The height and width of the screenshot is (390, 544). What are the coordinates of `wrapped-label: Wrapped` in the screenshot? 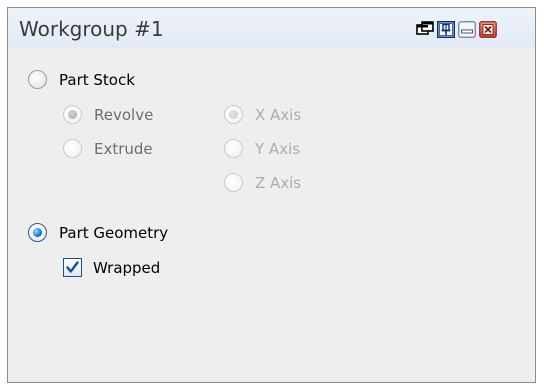 It's located at (127, 267).